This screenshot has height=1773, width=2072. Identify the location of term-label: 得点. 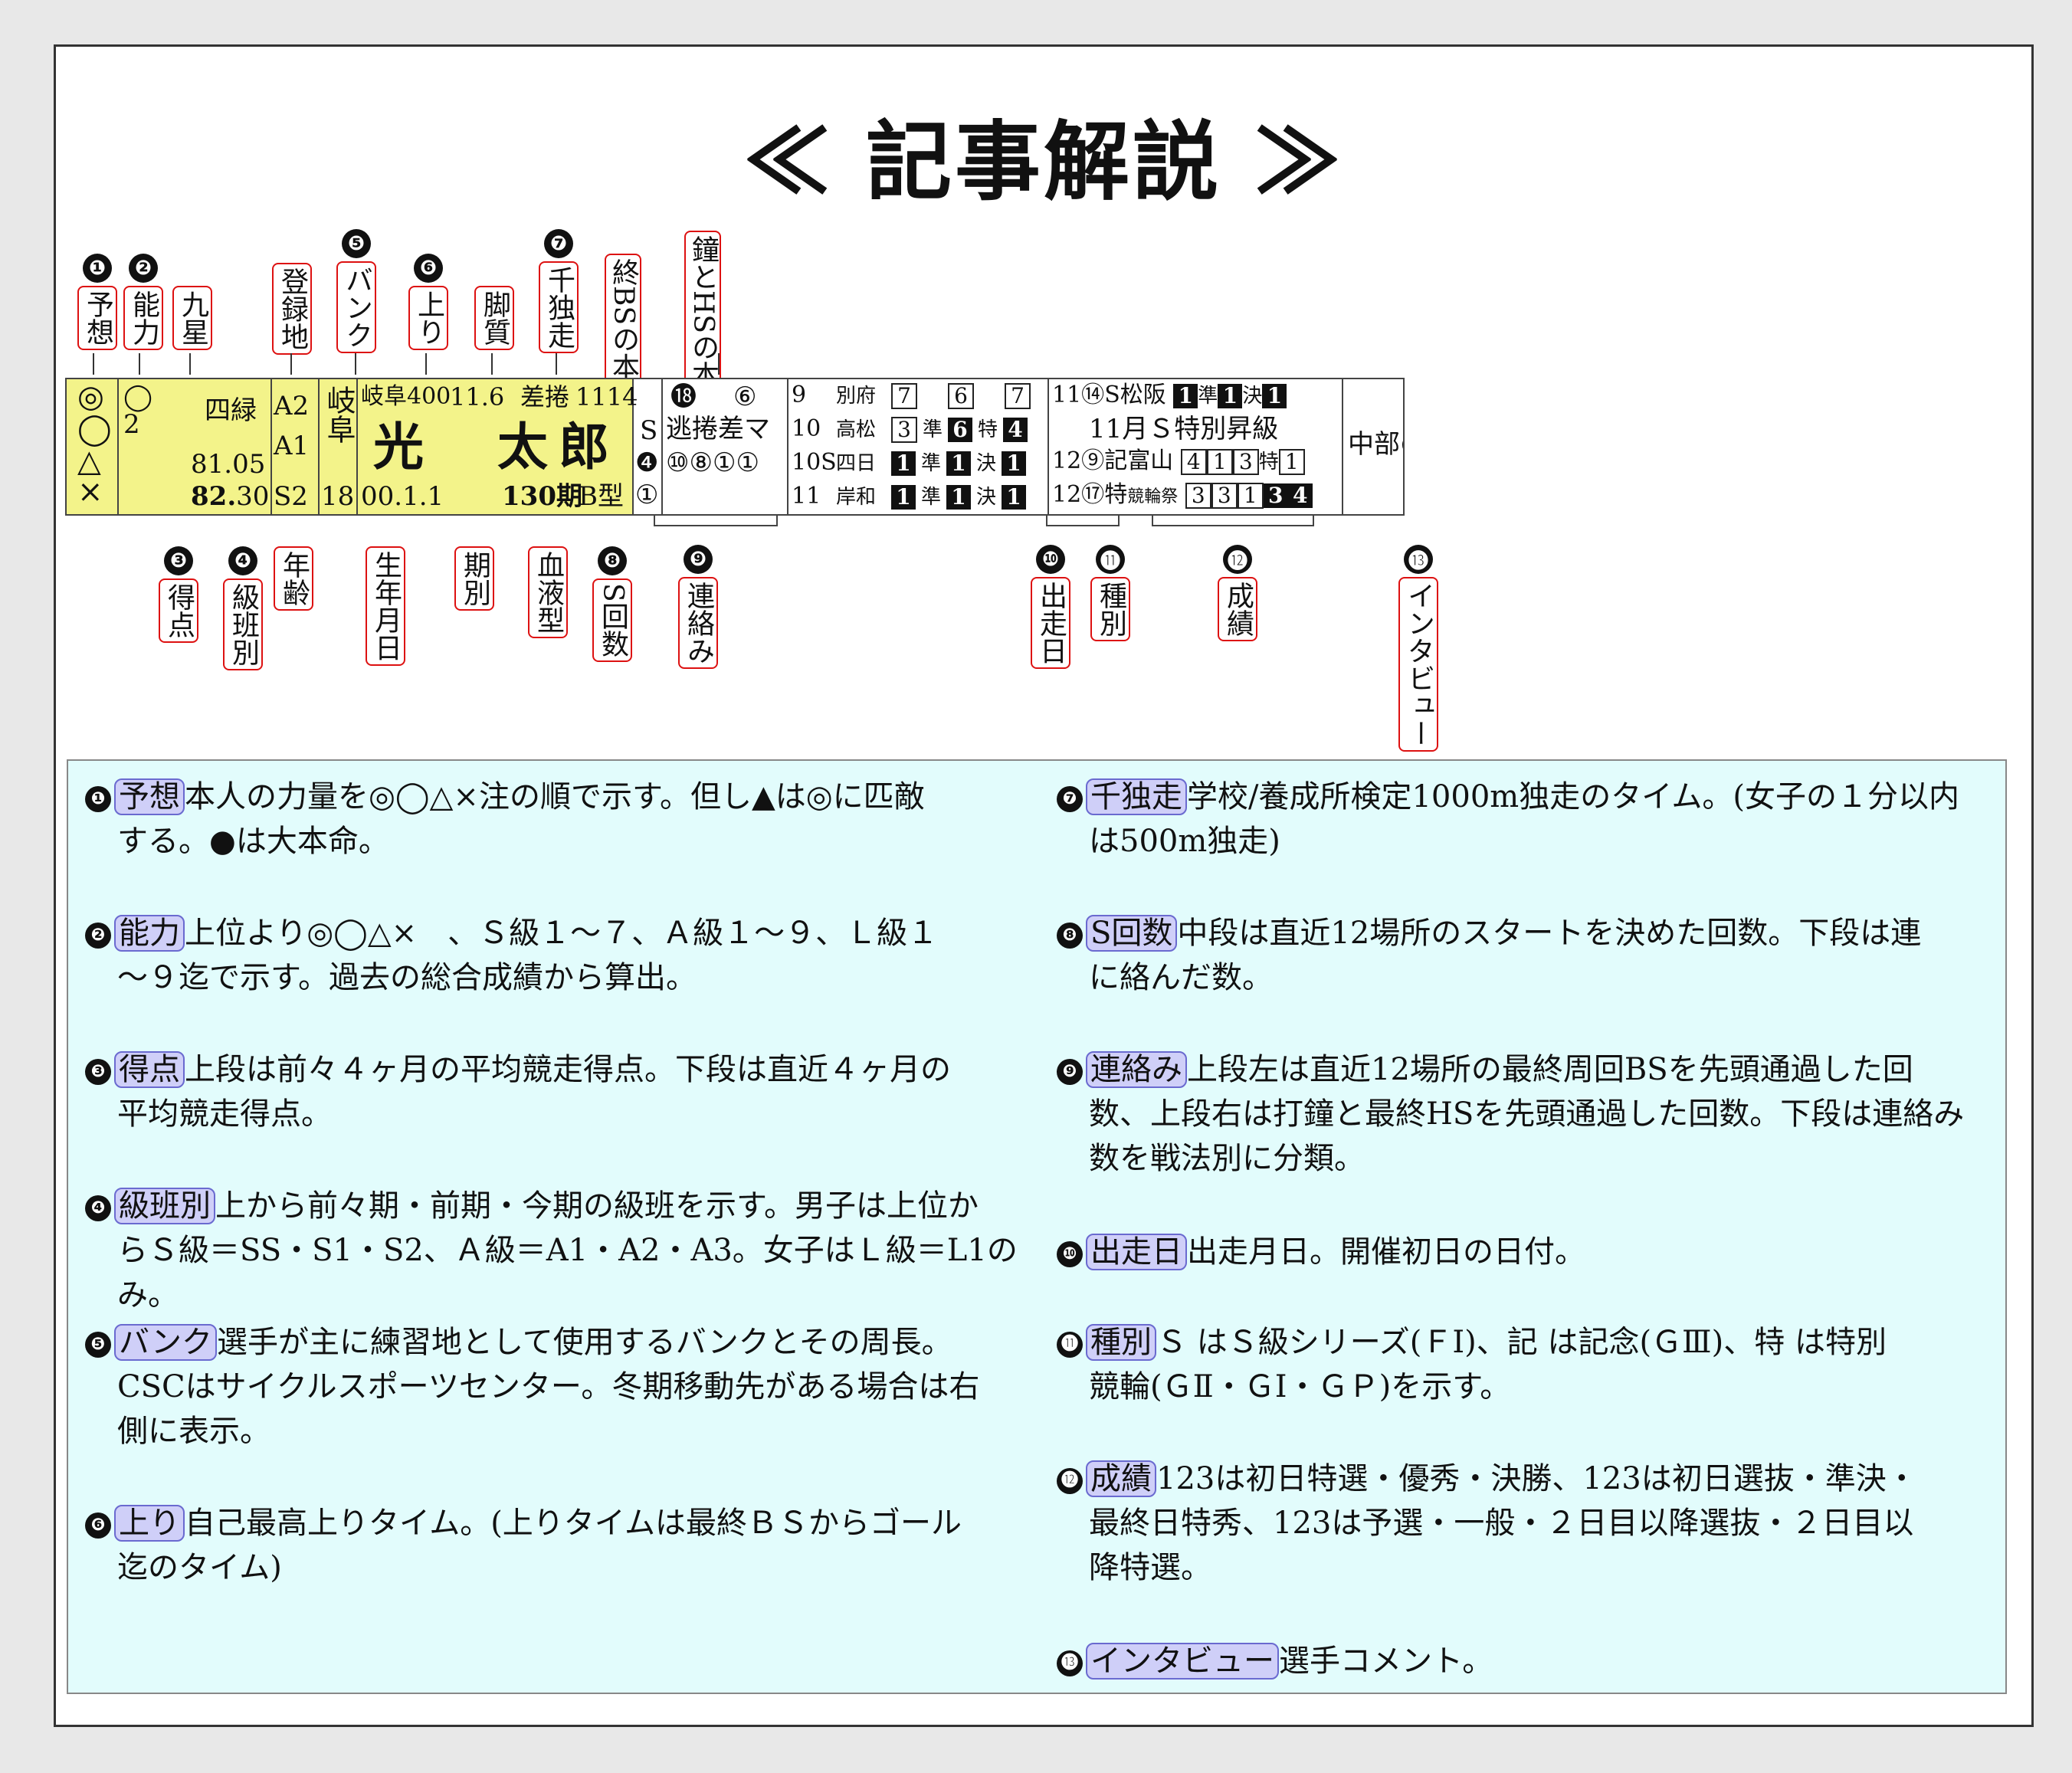
(150, 1069).